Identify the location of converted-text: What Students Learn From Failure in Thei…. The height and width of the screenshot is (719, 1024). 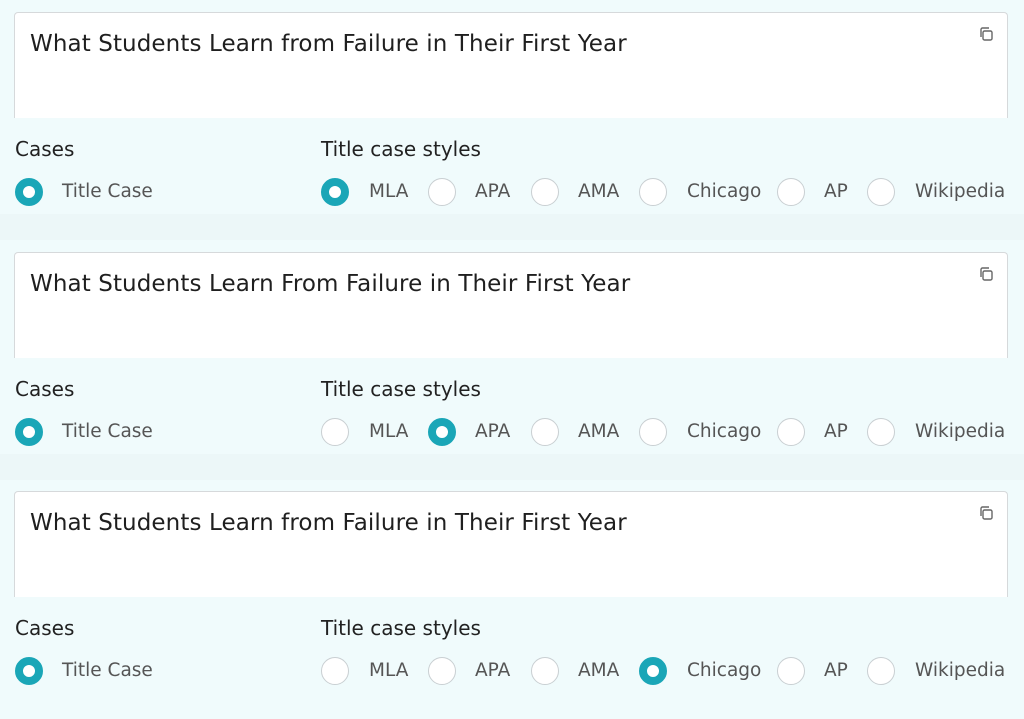
(330, 284).